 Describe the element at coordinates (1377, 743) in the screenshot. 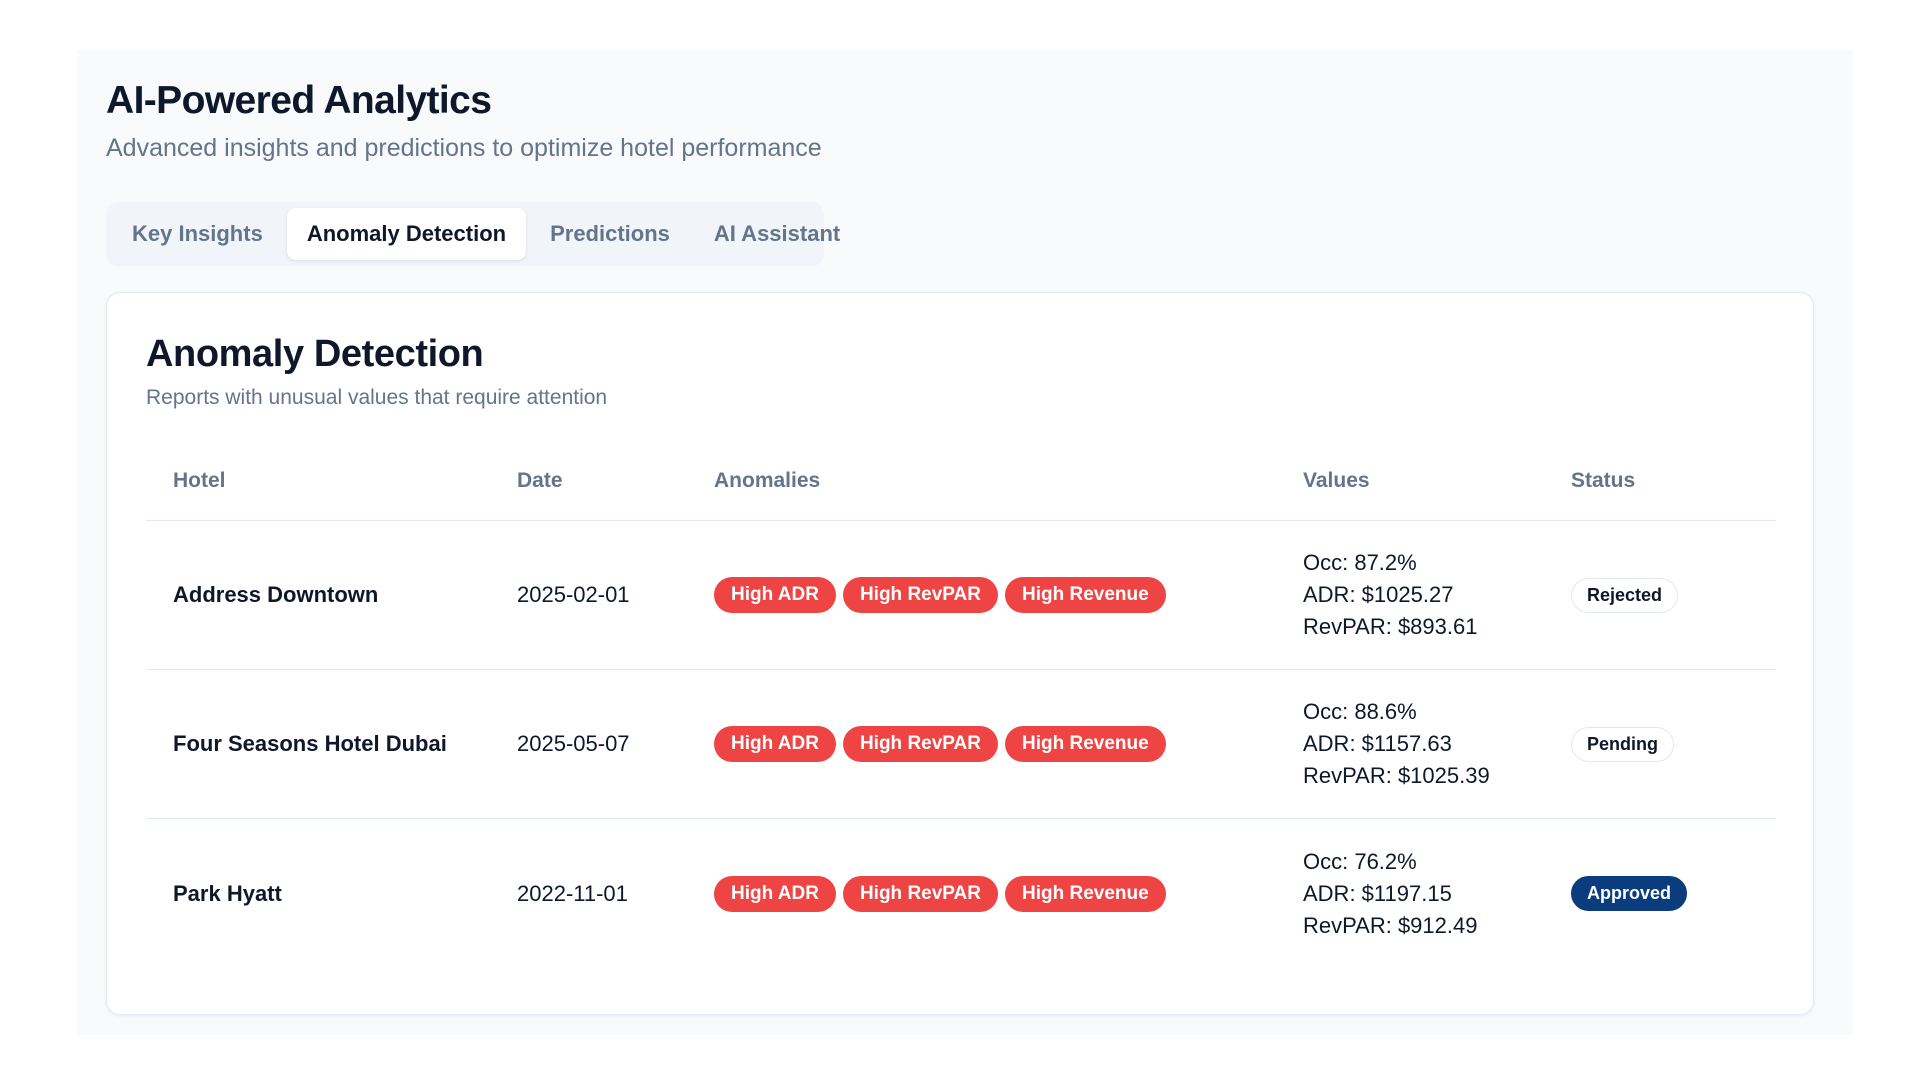

I see `adr-value: ADR: $1157.63` at that location.